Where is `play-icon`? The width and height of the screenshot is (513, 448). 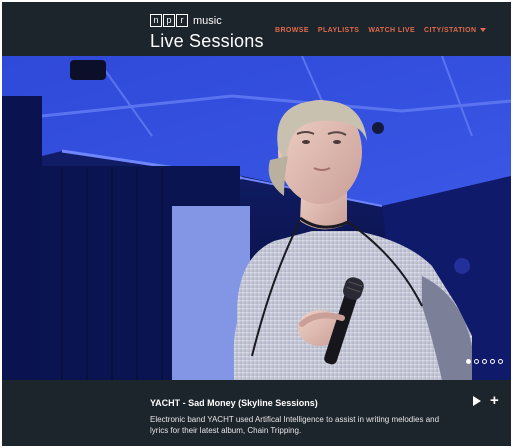
play-icon is located at coordinates (477, 401).